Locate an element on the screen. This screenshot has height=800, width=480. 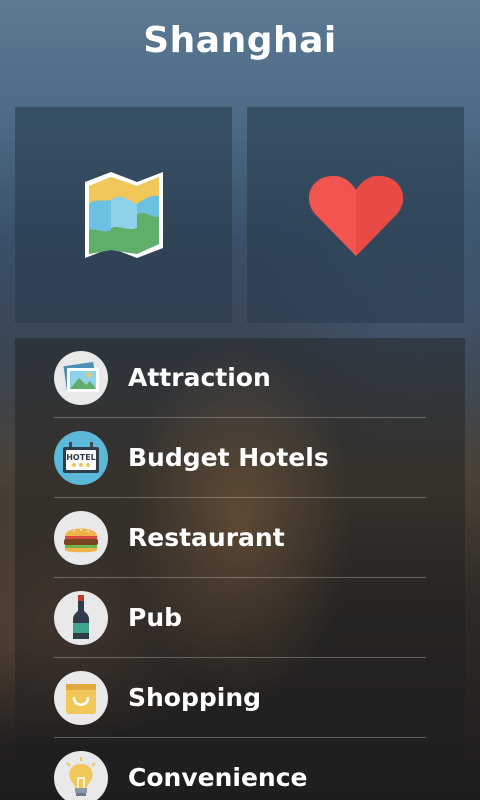
menu-item-pub: Pub is located at coordinates (240, 618).